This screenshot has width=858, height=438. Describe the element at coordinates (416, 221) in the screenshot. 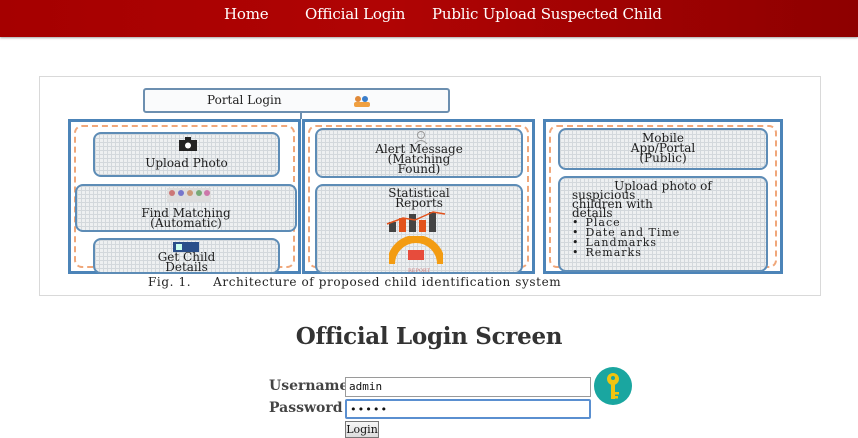

I see `bar-chart-icon` at that location.